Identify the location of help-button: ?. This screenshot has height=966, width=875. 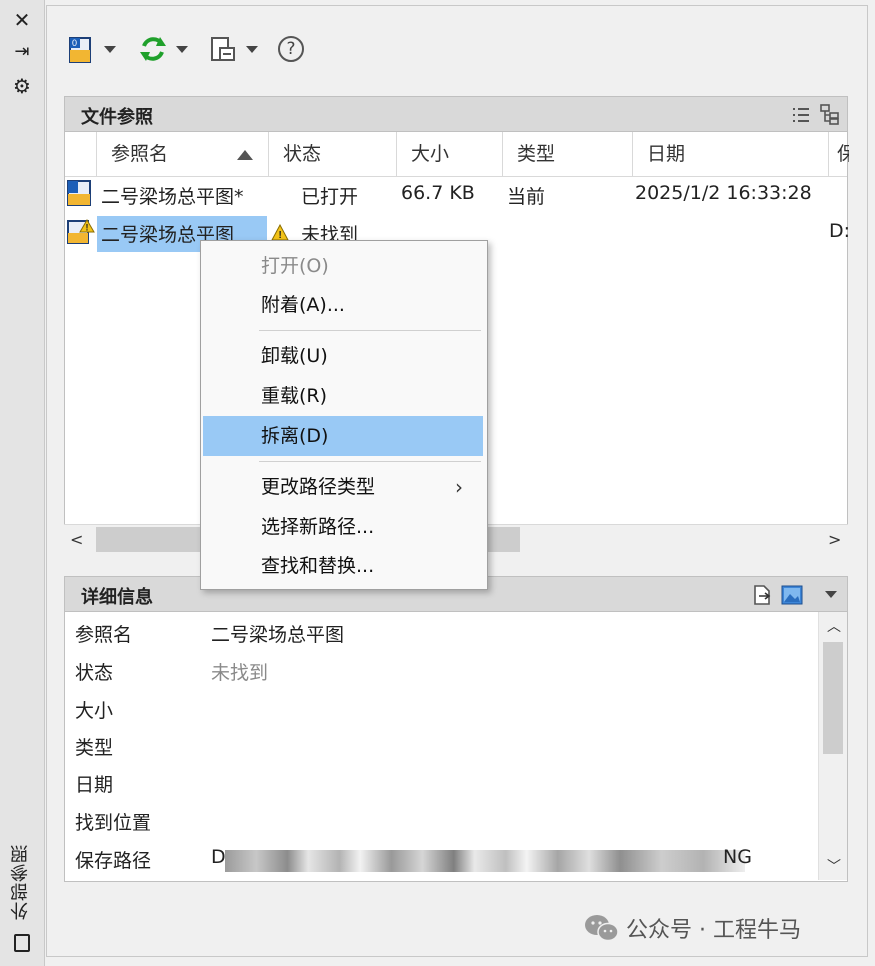
(291, 49).